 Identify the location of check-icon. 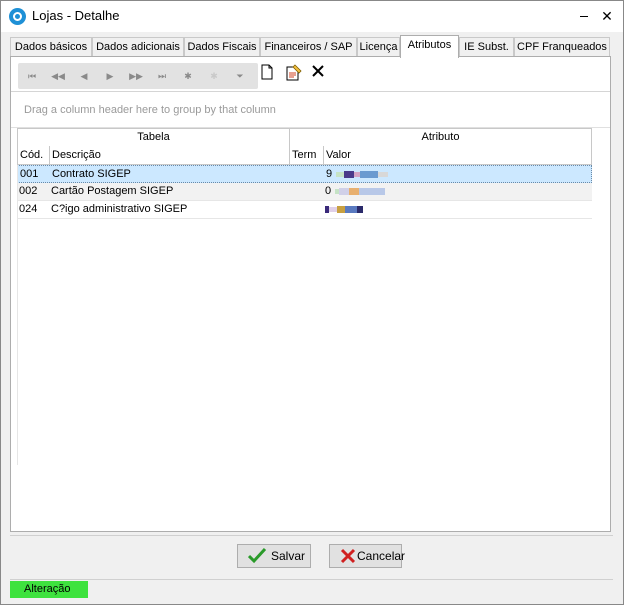
(257, 556).